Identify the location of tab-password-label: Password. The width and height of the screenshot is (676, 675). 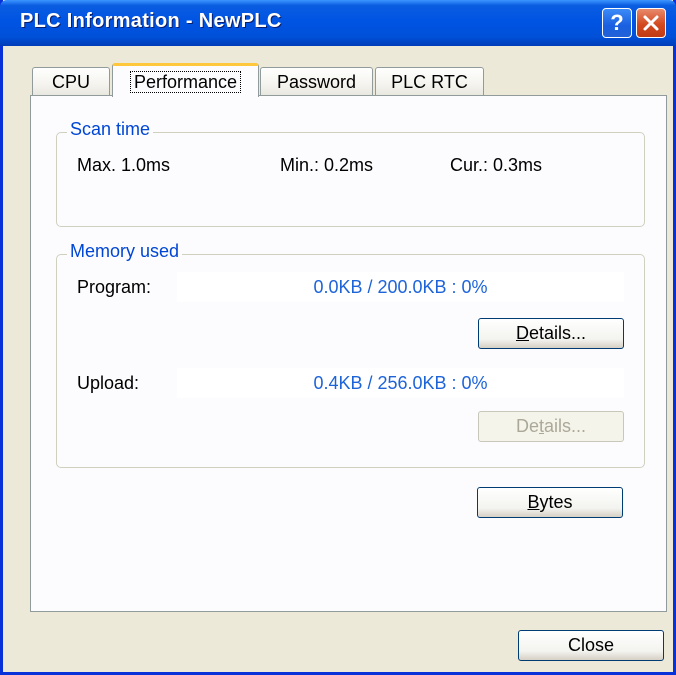
(316, 81).